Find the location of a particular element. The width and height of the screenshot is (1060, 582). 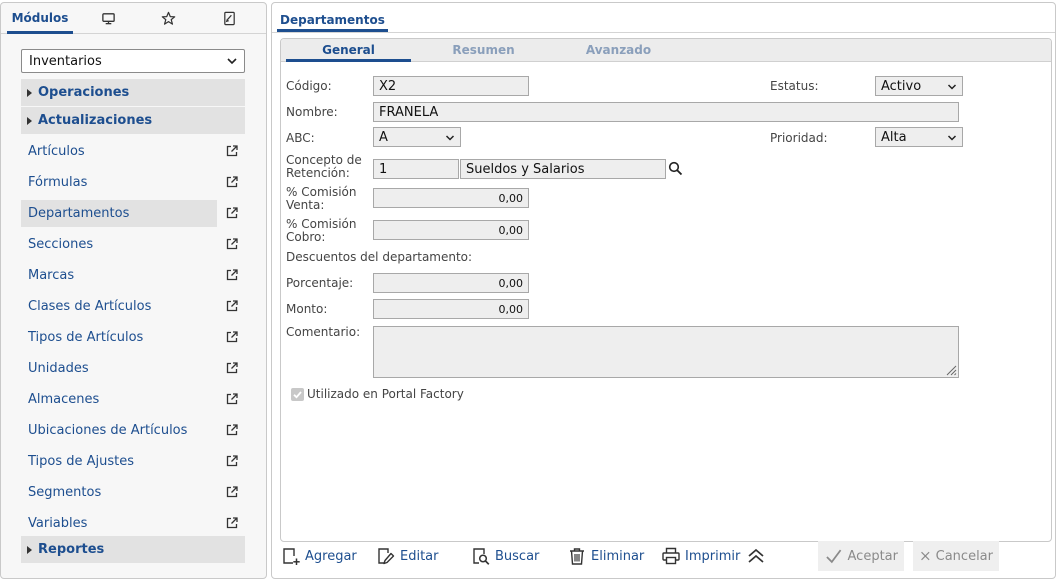

comision-cobro-field: 0,00 is located at coordinates (451, 230).